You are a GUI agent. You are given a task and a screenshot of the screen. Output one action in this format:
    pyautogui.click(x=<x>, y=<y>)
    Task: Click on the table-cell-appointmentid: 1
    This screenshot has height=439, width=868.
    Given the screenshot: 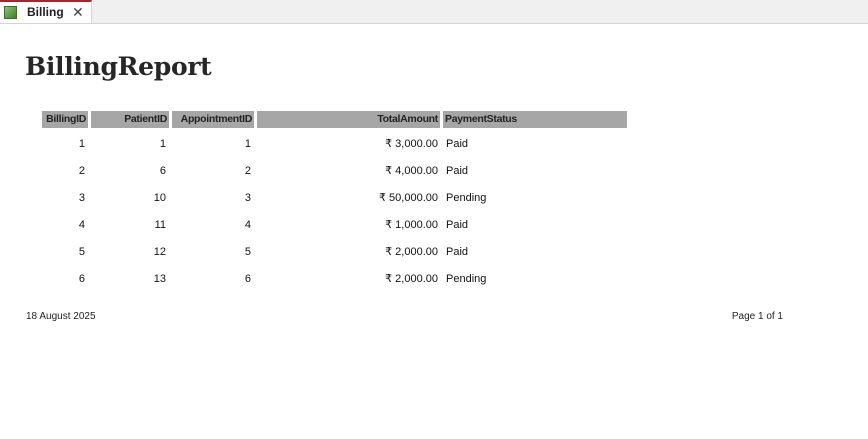 What is the action you would take?
    pyautogui.click(x=247, y=144)
    